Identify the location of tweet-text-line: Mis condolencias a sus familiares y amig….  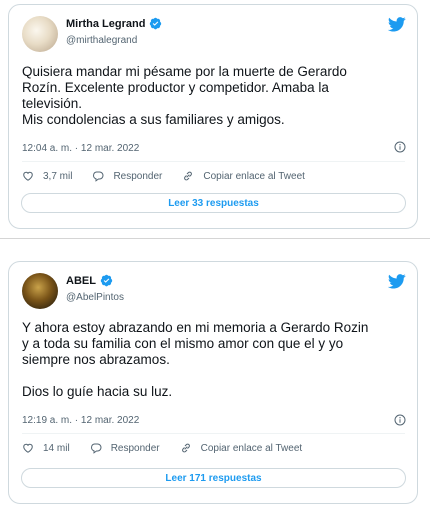
(153, 119).